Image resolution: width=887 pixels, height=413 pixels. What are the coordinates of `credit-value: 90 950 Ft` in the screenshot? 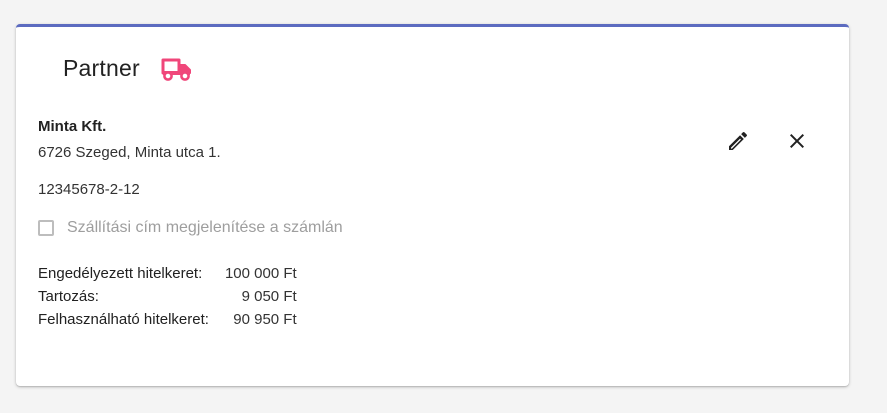 It's located at (265, 319).